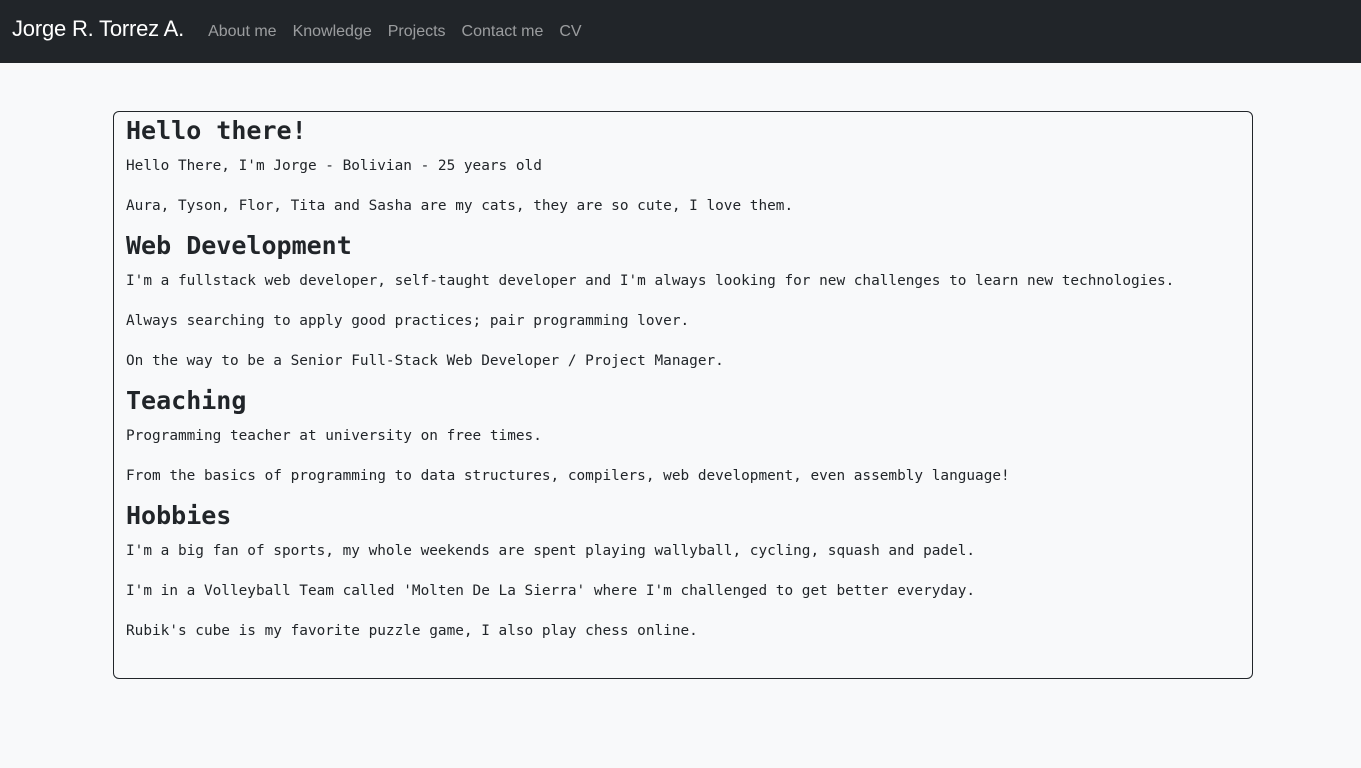  Describe the element at coordinates (332, 32) in the screenshot. I see `nav-link-knowledge: Knowledge` at that location.